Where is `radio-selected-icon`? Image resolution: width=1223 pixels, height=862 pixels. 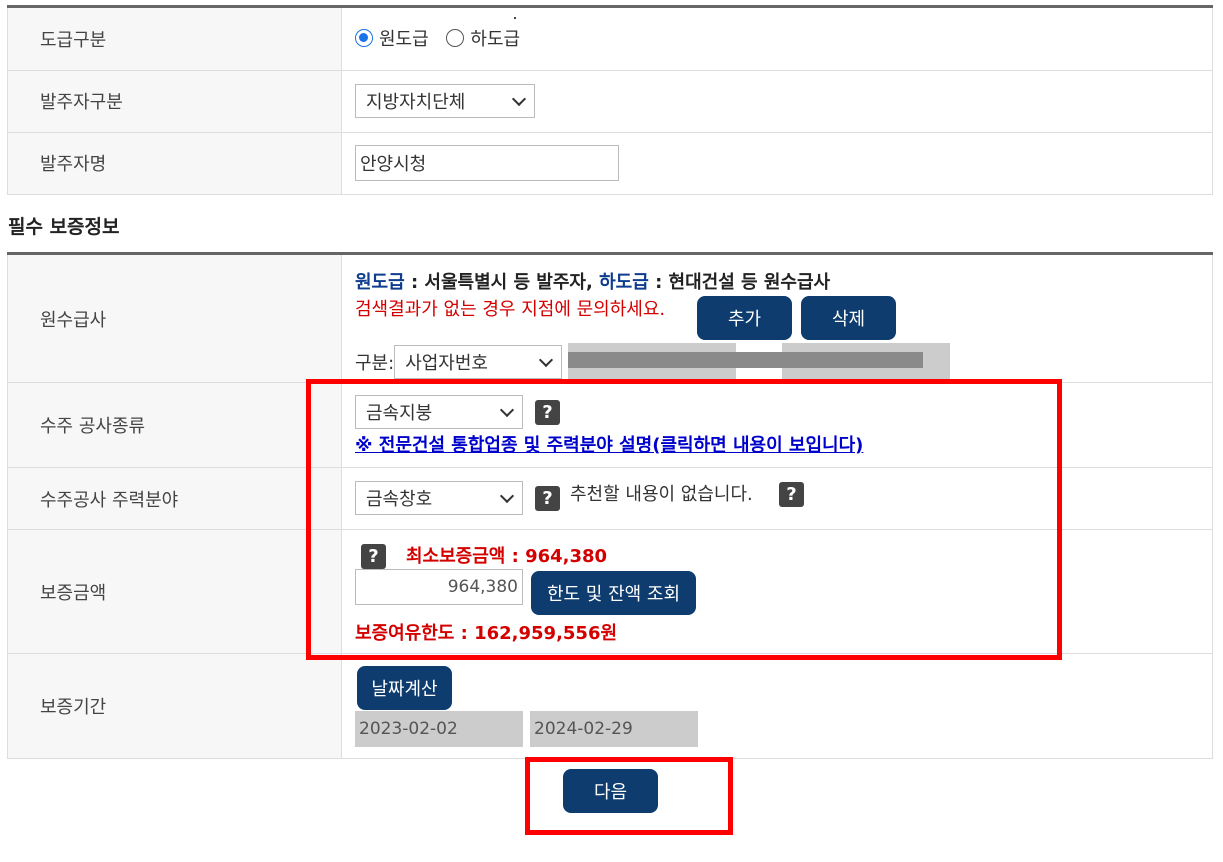 radio-selected-icon is located at coordinates (364, 38).